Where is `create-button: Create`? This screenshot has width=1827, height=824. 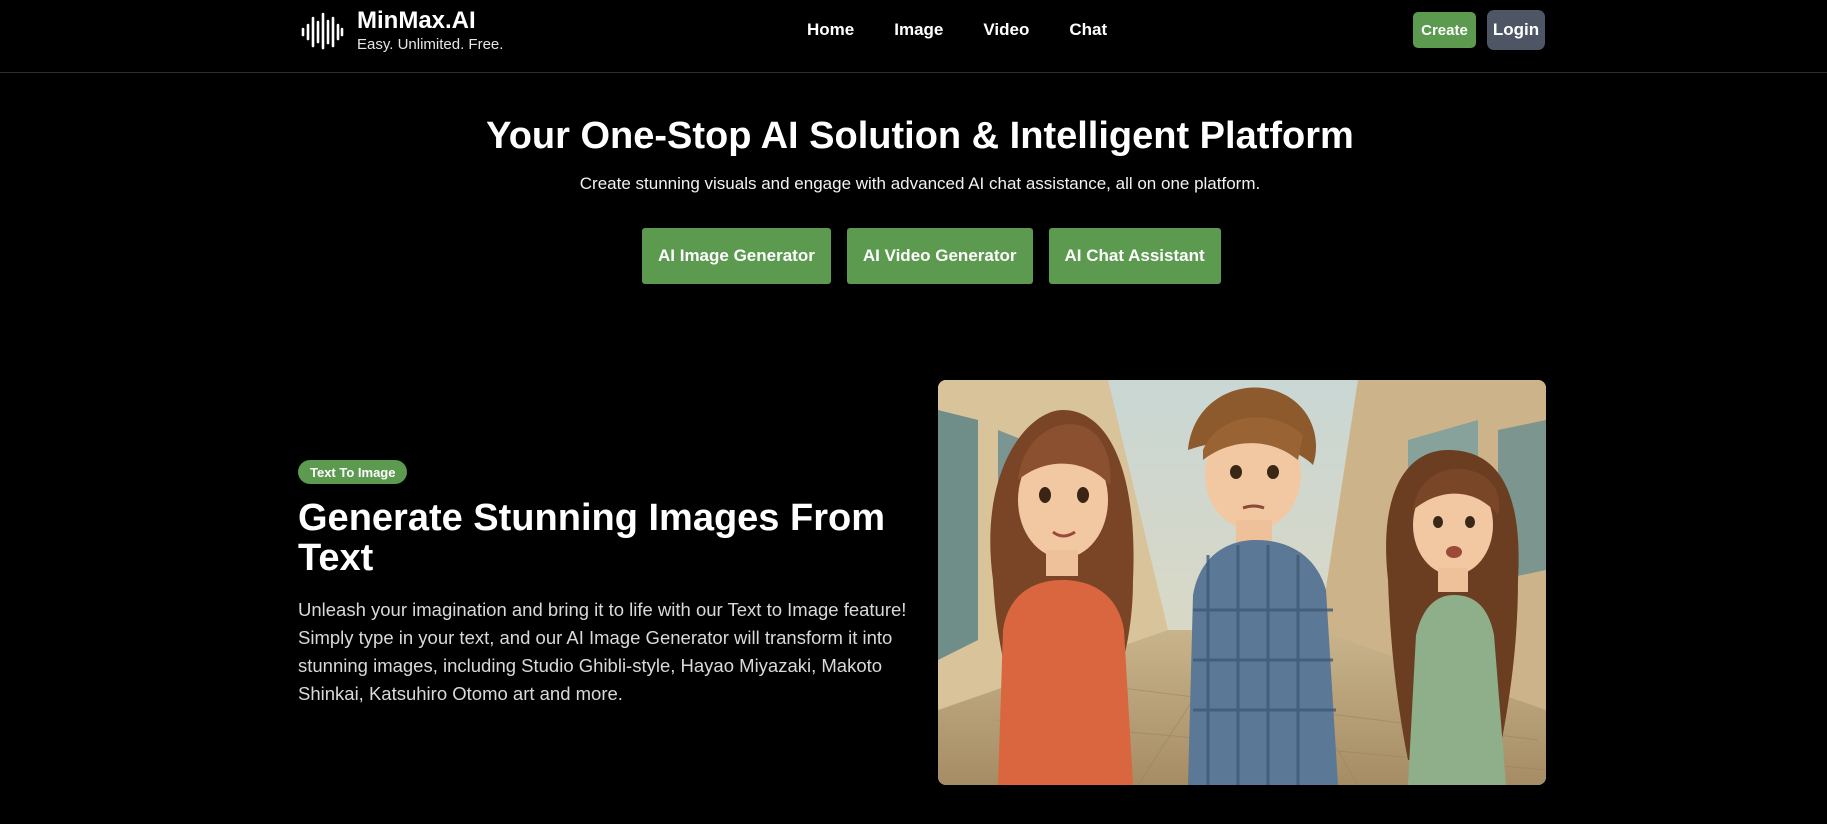 create-button: Create is located at coordinates (1444, 30).